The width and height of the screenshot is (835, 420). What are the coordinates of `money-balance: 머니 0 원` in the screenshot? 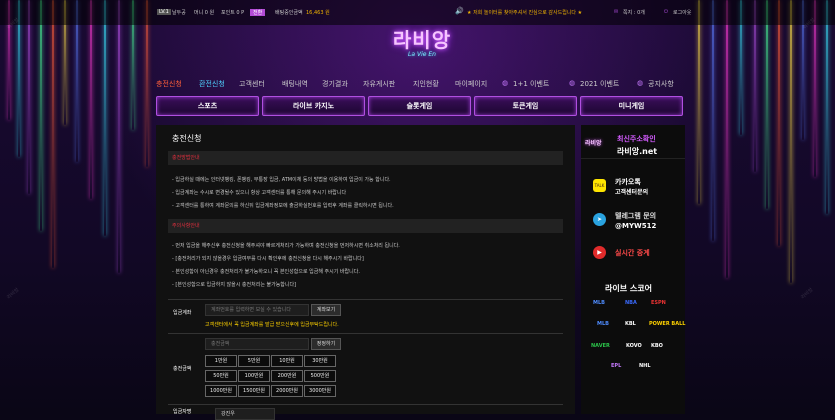 It's located at (204, 13).